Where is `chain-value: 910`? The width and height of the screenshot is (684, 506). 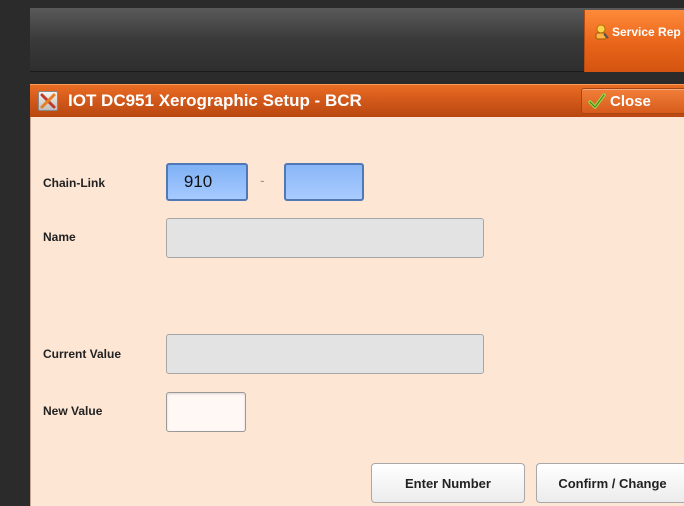 chain-value: 910 is located at coordinates (198, 181).